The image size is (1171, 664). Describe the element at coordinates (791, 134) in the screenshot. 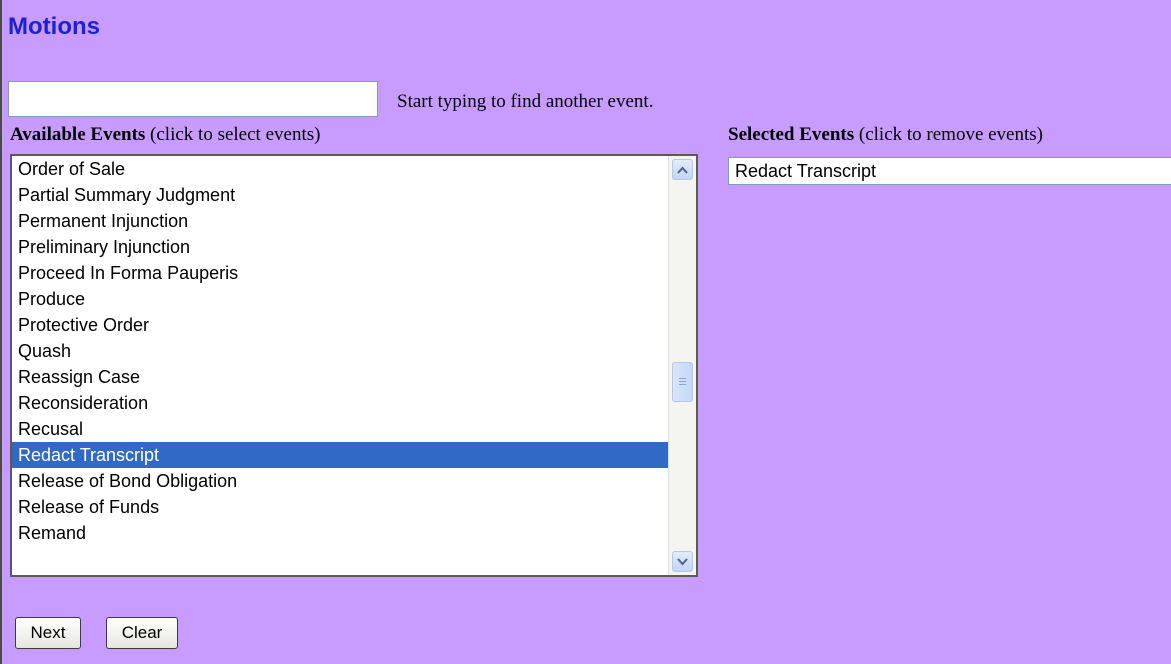

I see `selected-events-heading-bold: Selected Events` at that location.